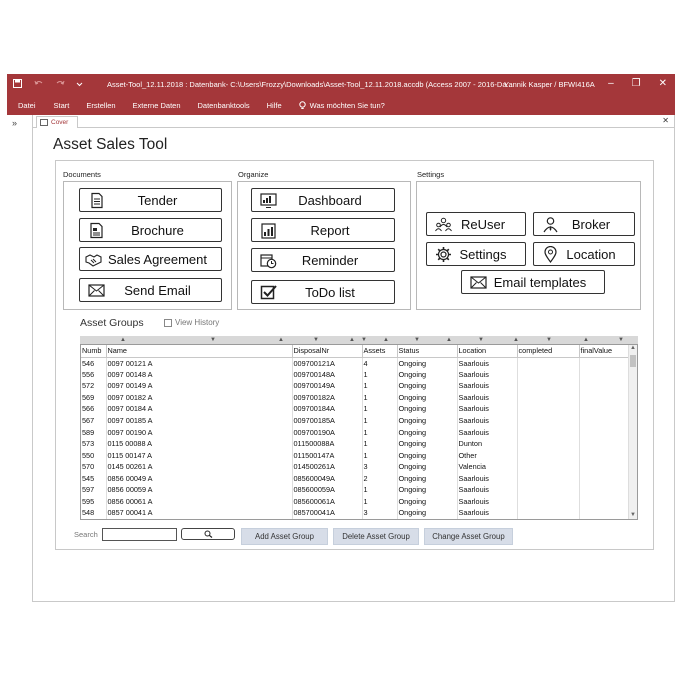 The height and width of the screenshot is (684, 684). What do you see at coordinates (94, 420) in the screenshot?
I see `table-cell: 567` at bounding box center [94, 420].